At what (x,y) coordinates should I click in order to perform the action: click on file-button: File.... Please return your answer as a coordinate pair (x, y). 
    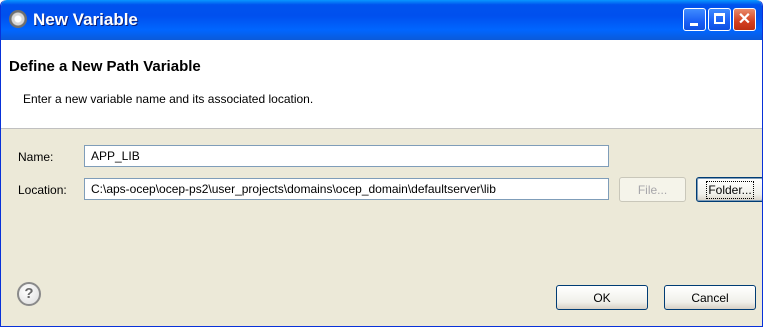
    Looking at the image, I should click on (652, 189).